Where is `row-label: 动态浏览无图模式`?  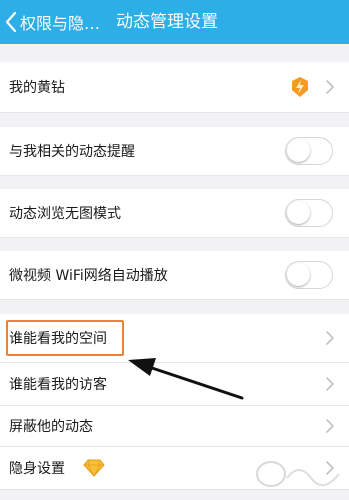 row-label: 动态浏览无图模式 is located at coordinates (65, 214).